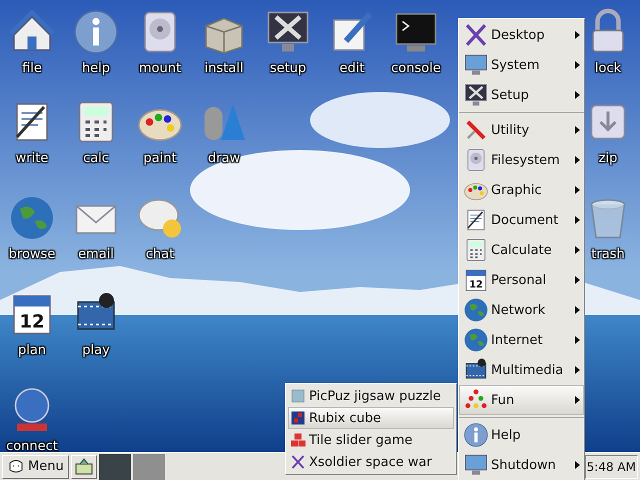  What do you see at coordinates (32, 350) in the screenshot?
I see `desktop-icon-label: plan` at bounding box center [32, 350].